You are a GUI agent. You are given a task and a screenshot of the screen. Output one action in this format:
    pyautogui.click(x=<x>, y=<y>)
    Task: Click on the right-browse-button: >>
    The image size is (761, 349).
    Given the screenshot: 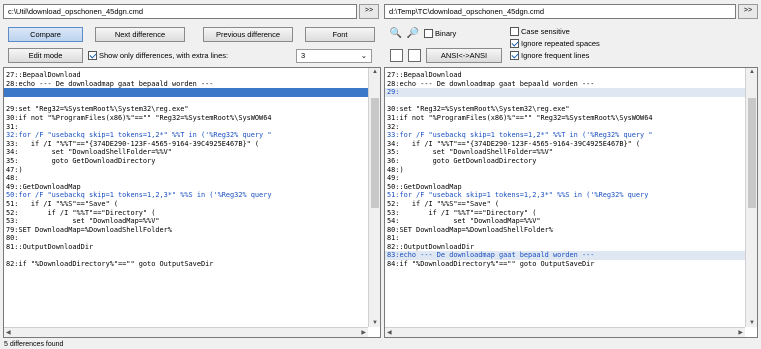 What is the action you would take?
    pyautogui.click(x=748, y=11)
    